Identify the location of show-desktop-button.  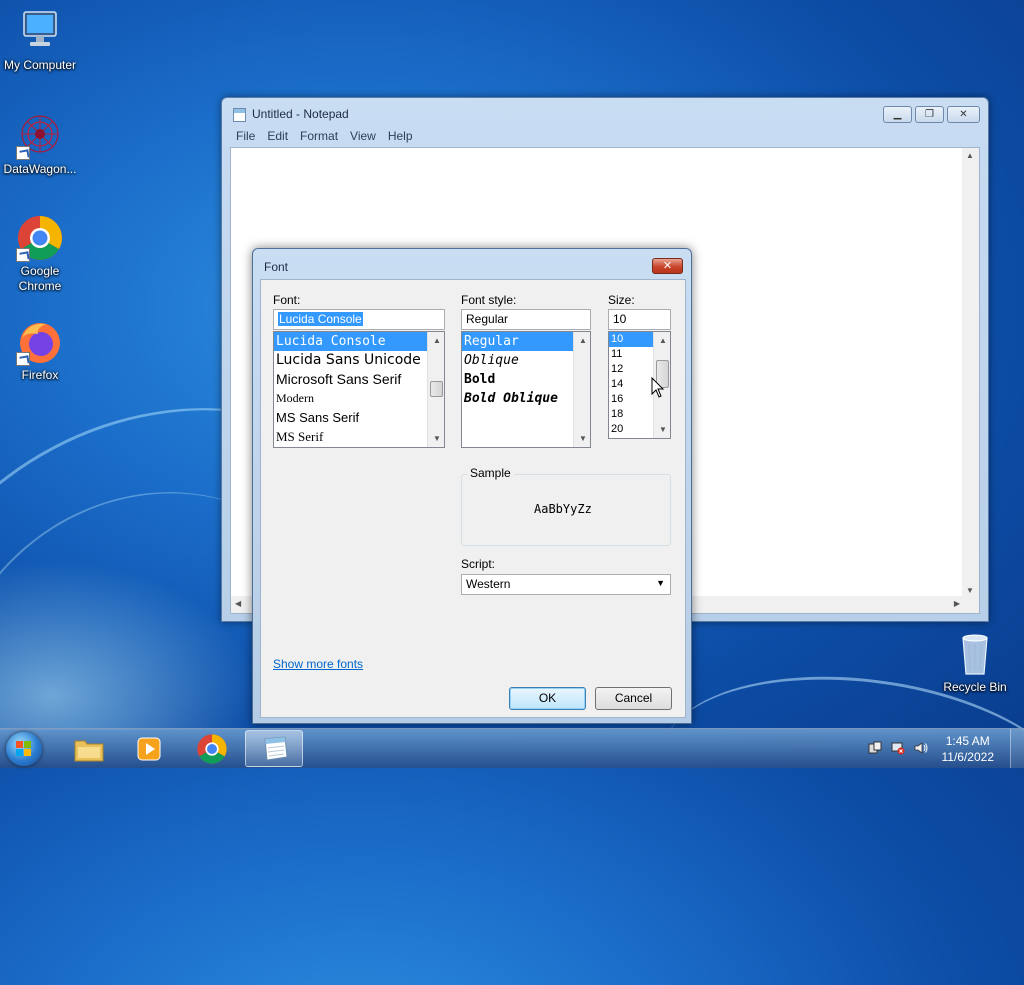
(1017, 748).